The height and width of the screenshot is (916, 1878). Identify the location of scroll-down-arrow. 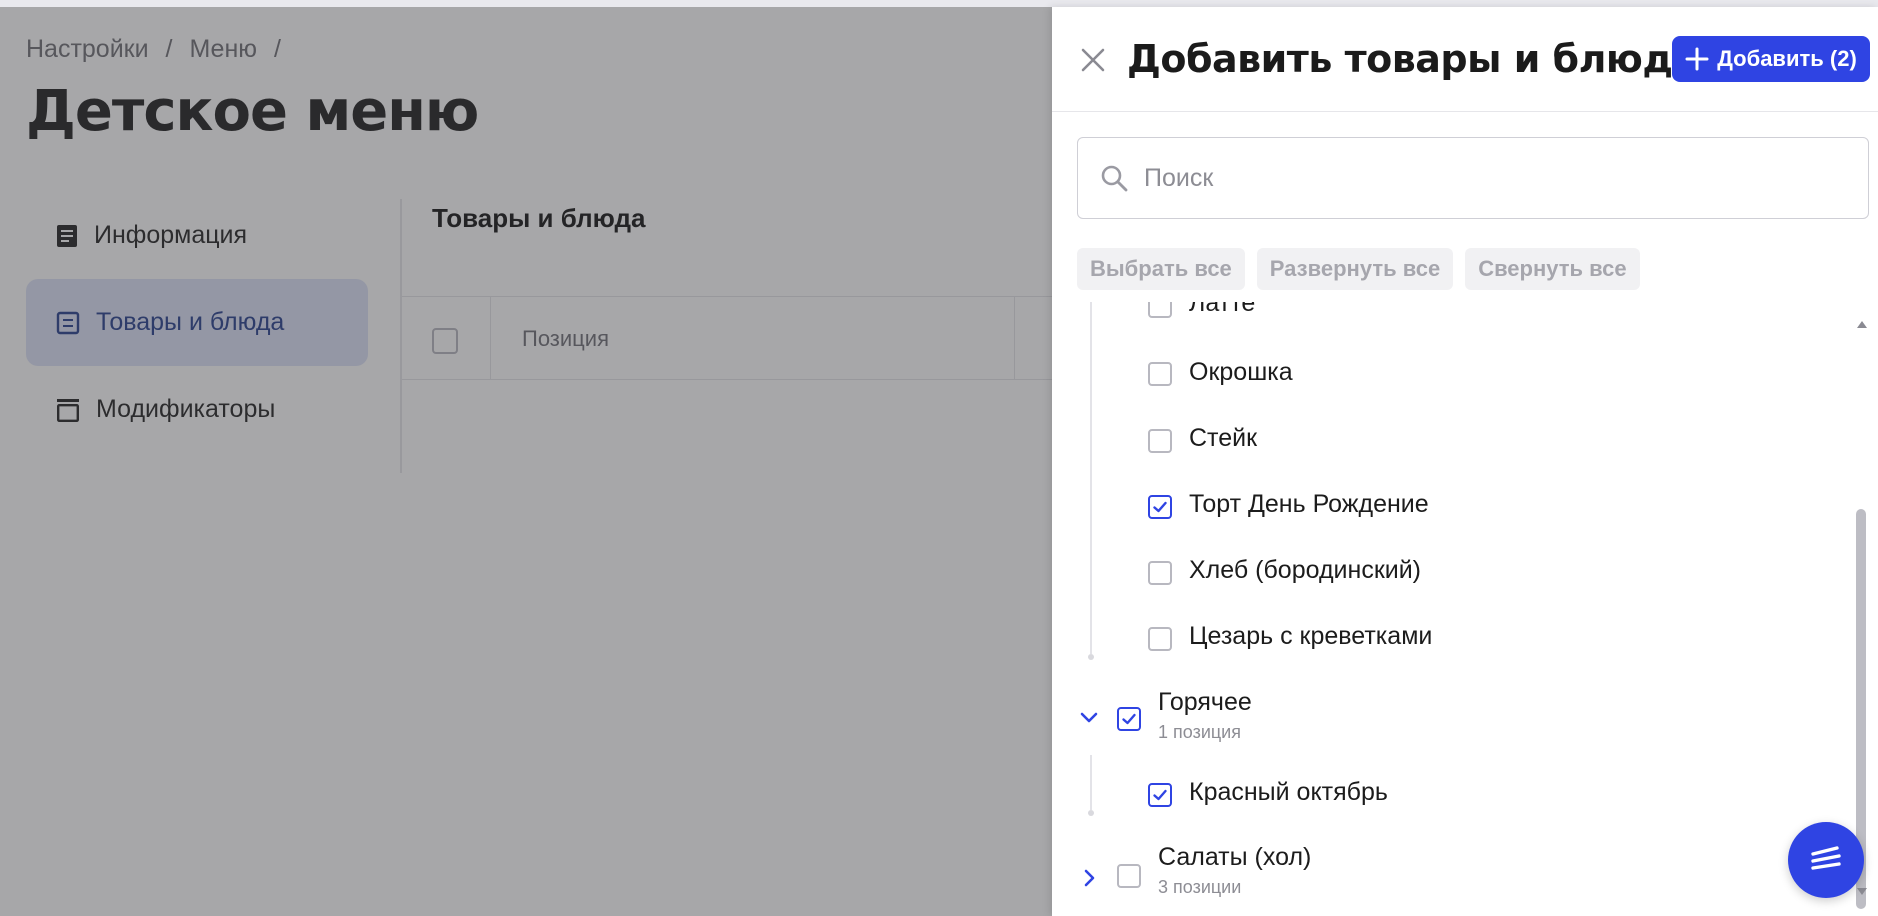
(1862, 892).